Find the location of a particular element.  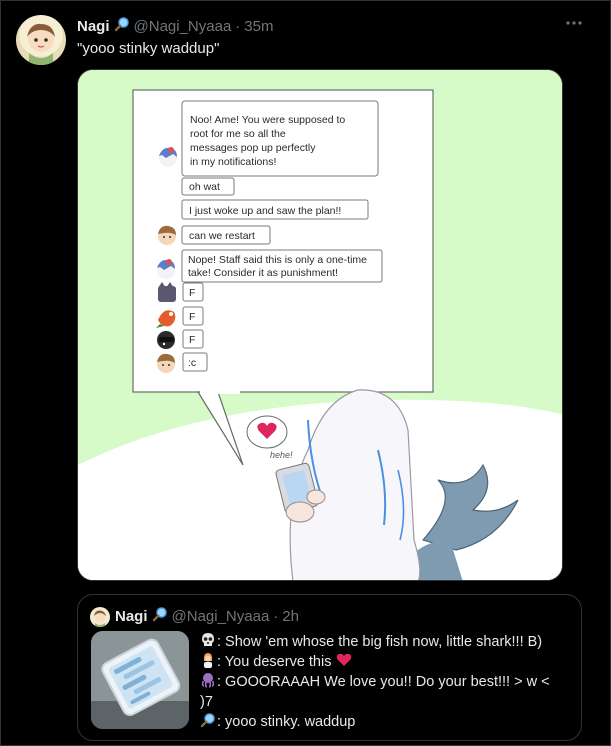

quoted-tweet-thumbnail is located at coordinates (140, 680).